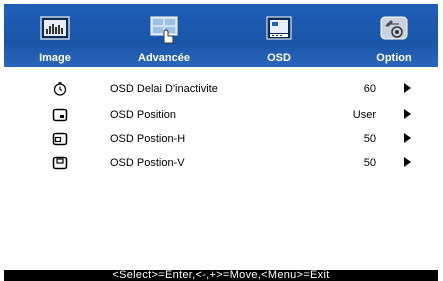  Describe the element at coordinates (394, 58) in the screenshot. I see `tab-option-label: Option` at that location.